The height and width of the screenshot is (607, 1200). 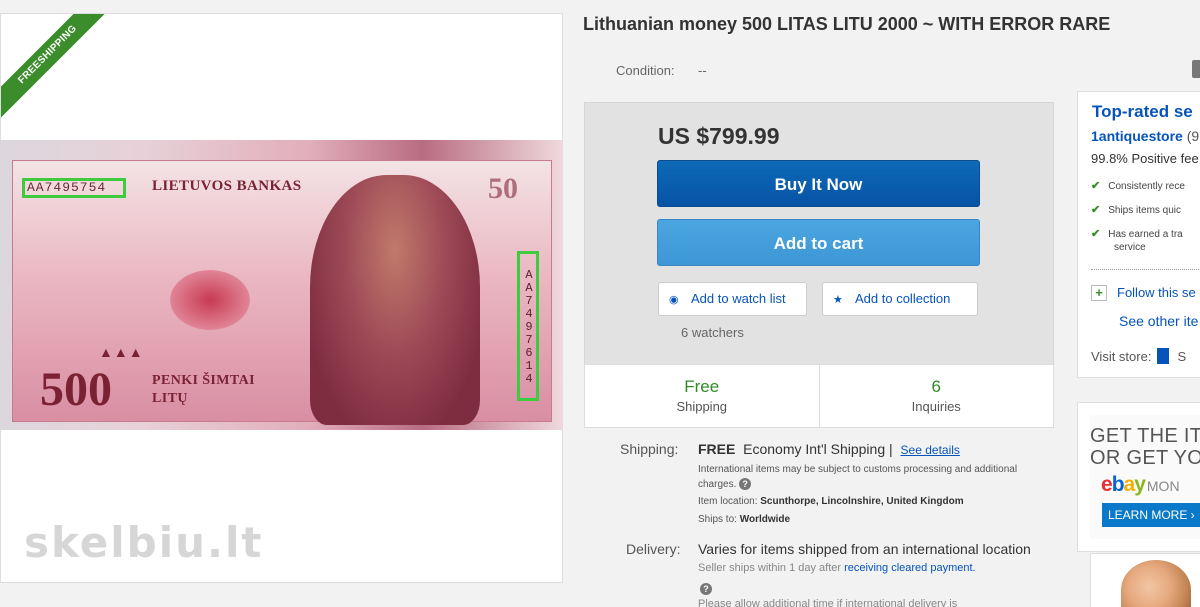 What do you see at coordinates (503, 188) in the screenshot?
I see `banknote-denomination-top: 50` at bounding box center [503, 188].